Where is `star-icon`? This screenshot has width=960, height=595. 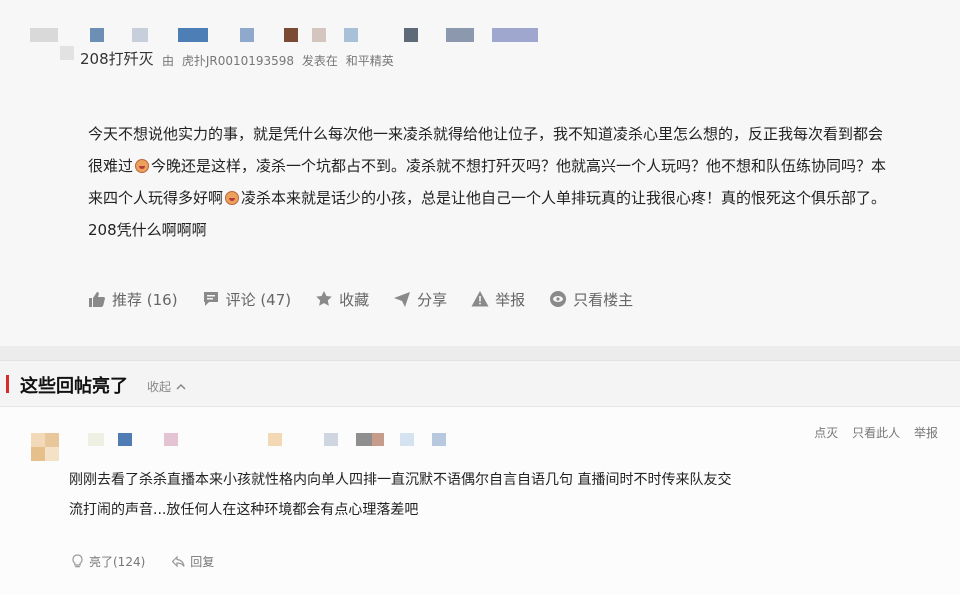
star-icon is located at coordinates (324, 298).